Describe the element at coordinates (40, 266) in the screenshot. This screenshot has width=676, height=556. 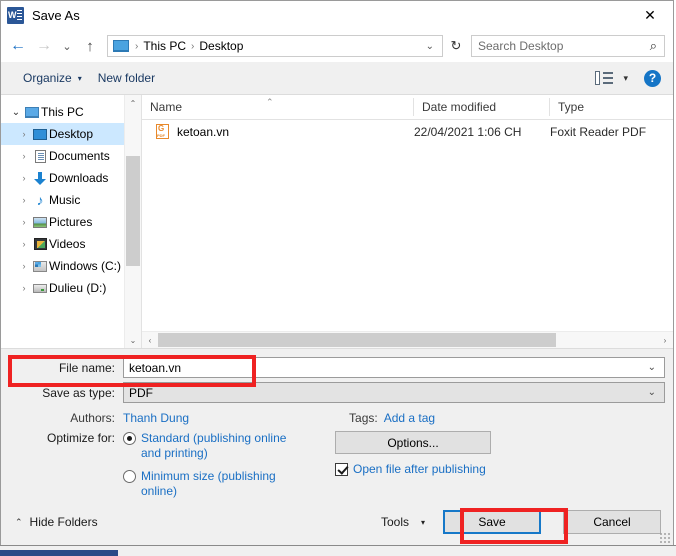
I see `c-drive-icon` at that location.